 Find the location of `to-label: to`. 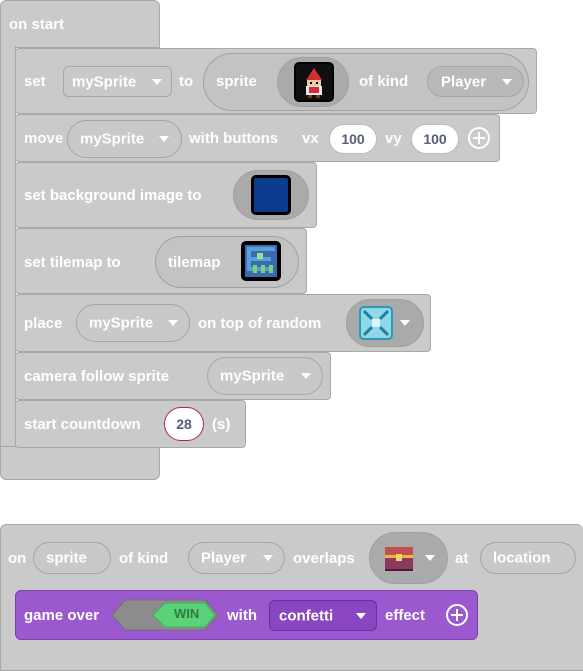

to-label: to is located at coordinates (186, 81).